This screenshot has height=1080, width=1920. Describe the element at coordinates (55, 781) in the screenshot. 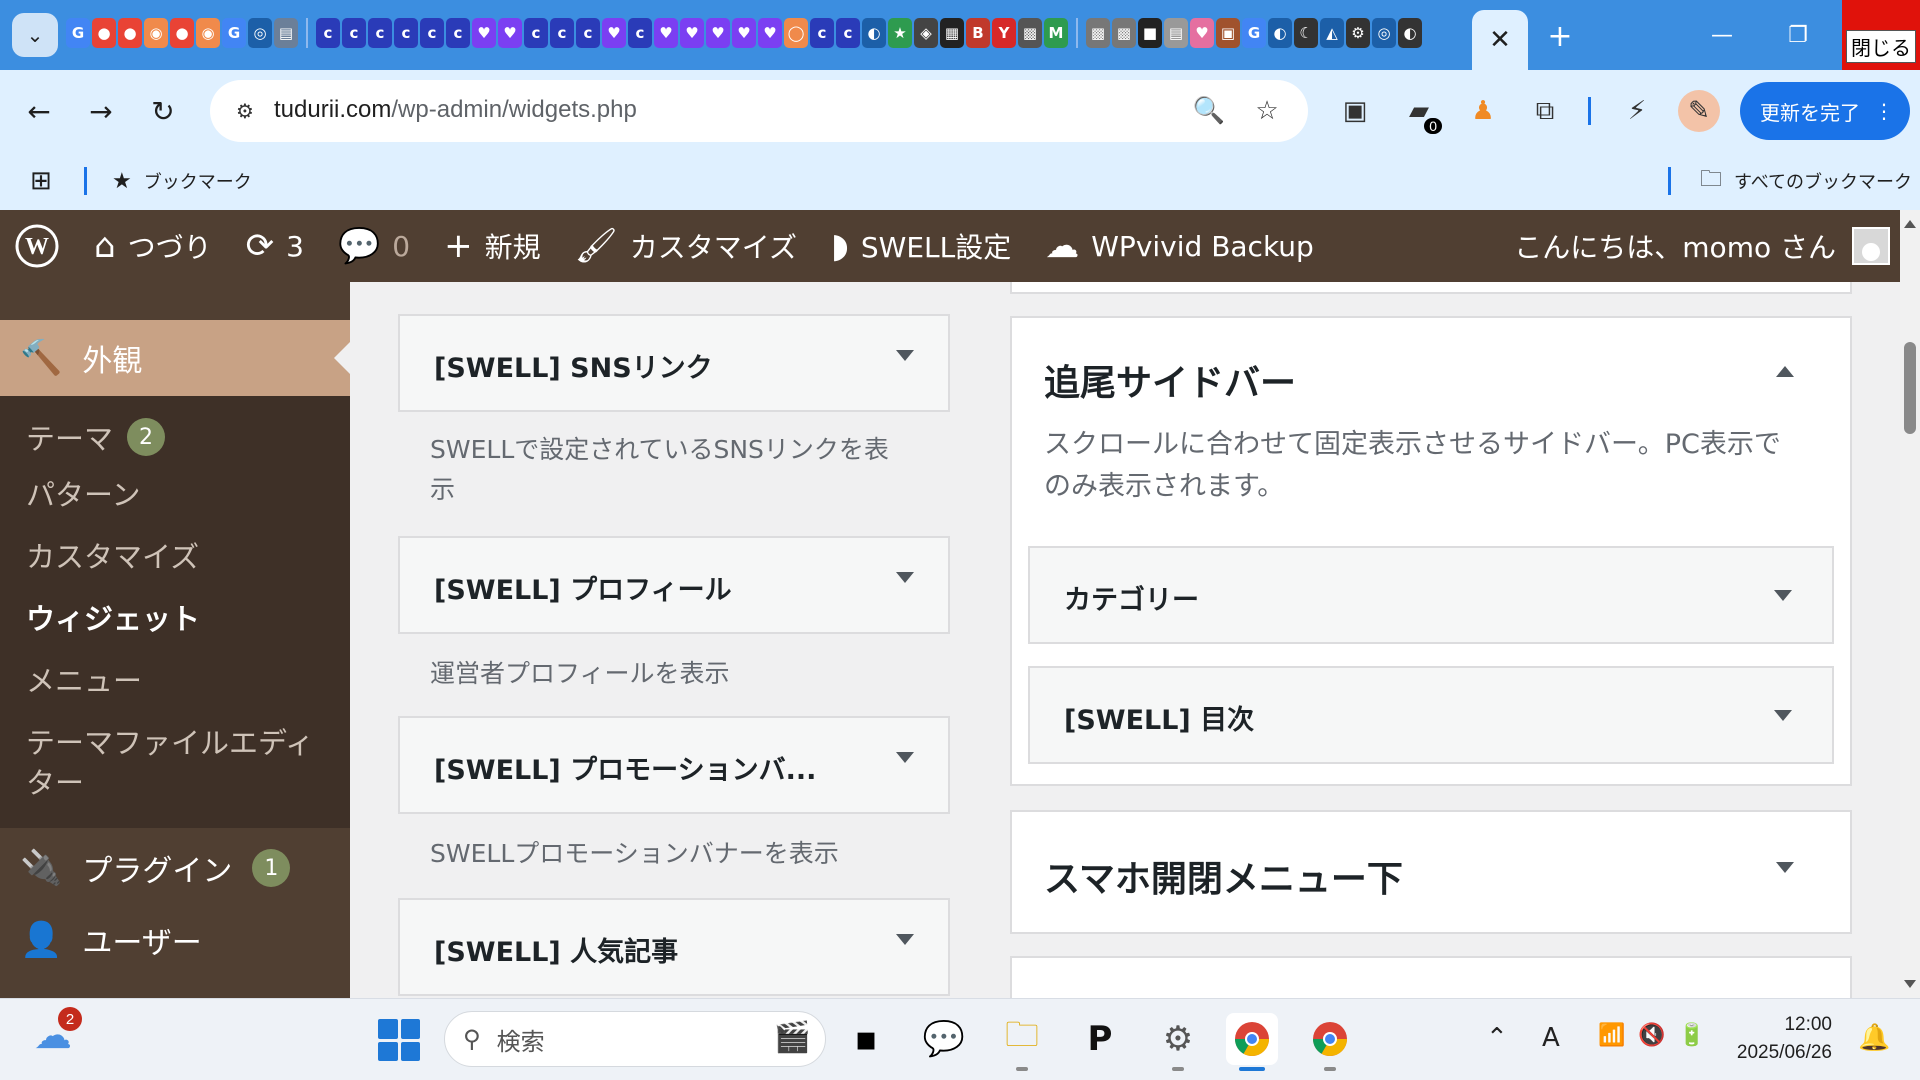

I see `submenu-theme-editor-cont: ター` at that location.